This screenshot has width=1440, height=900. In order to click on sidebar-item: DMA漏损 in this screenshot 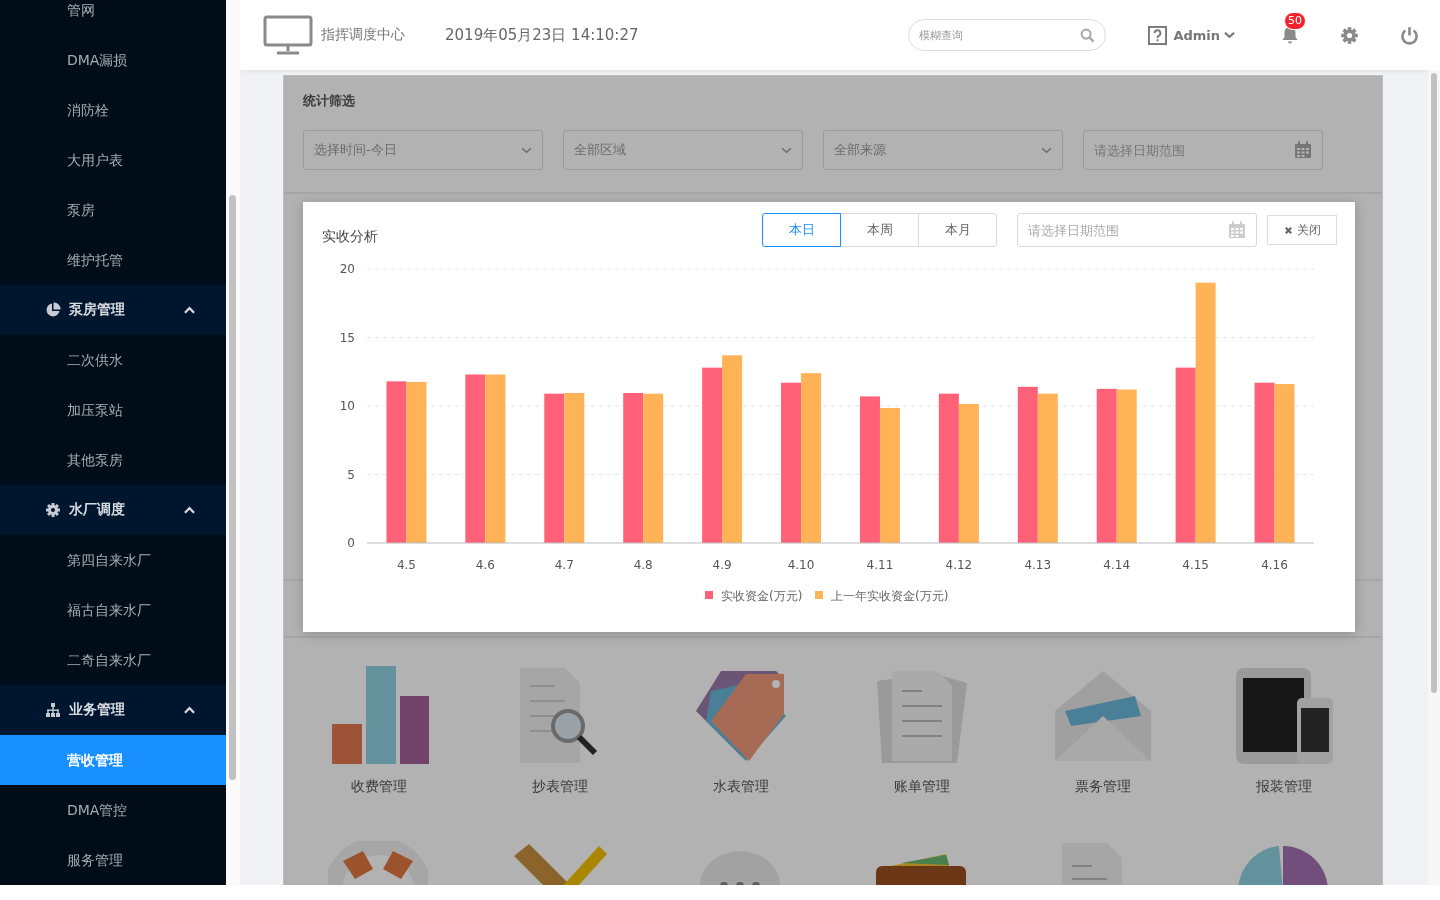, I will do `click(113, 60)`.